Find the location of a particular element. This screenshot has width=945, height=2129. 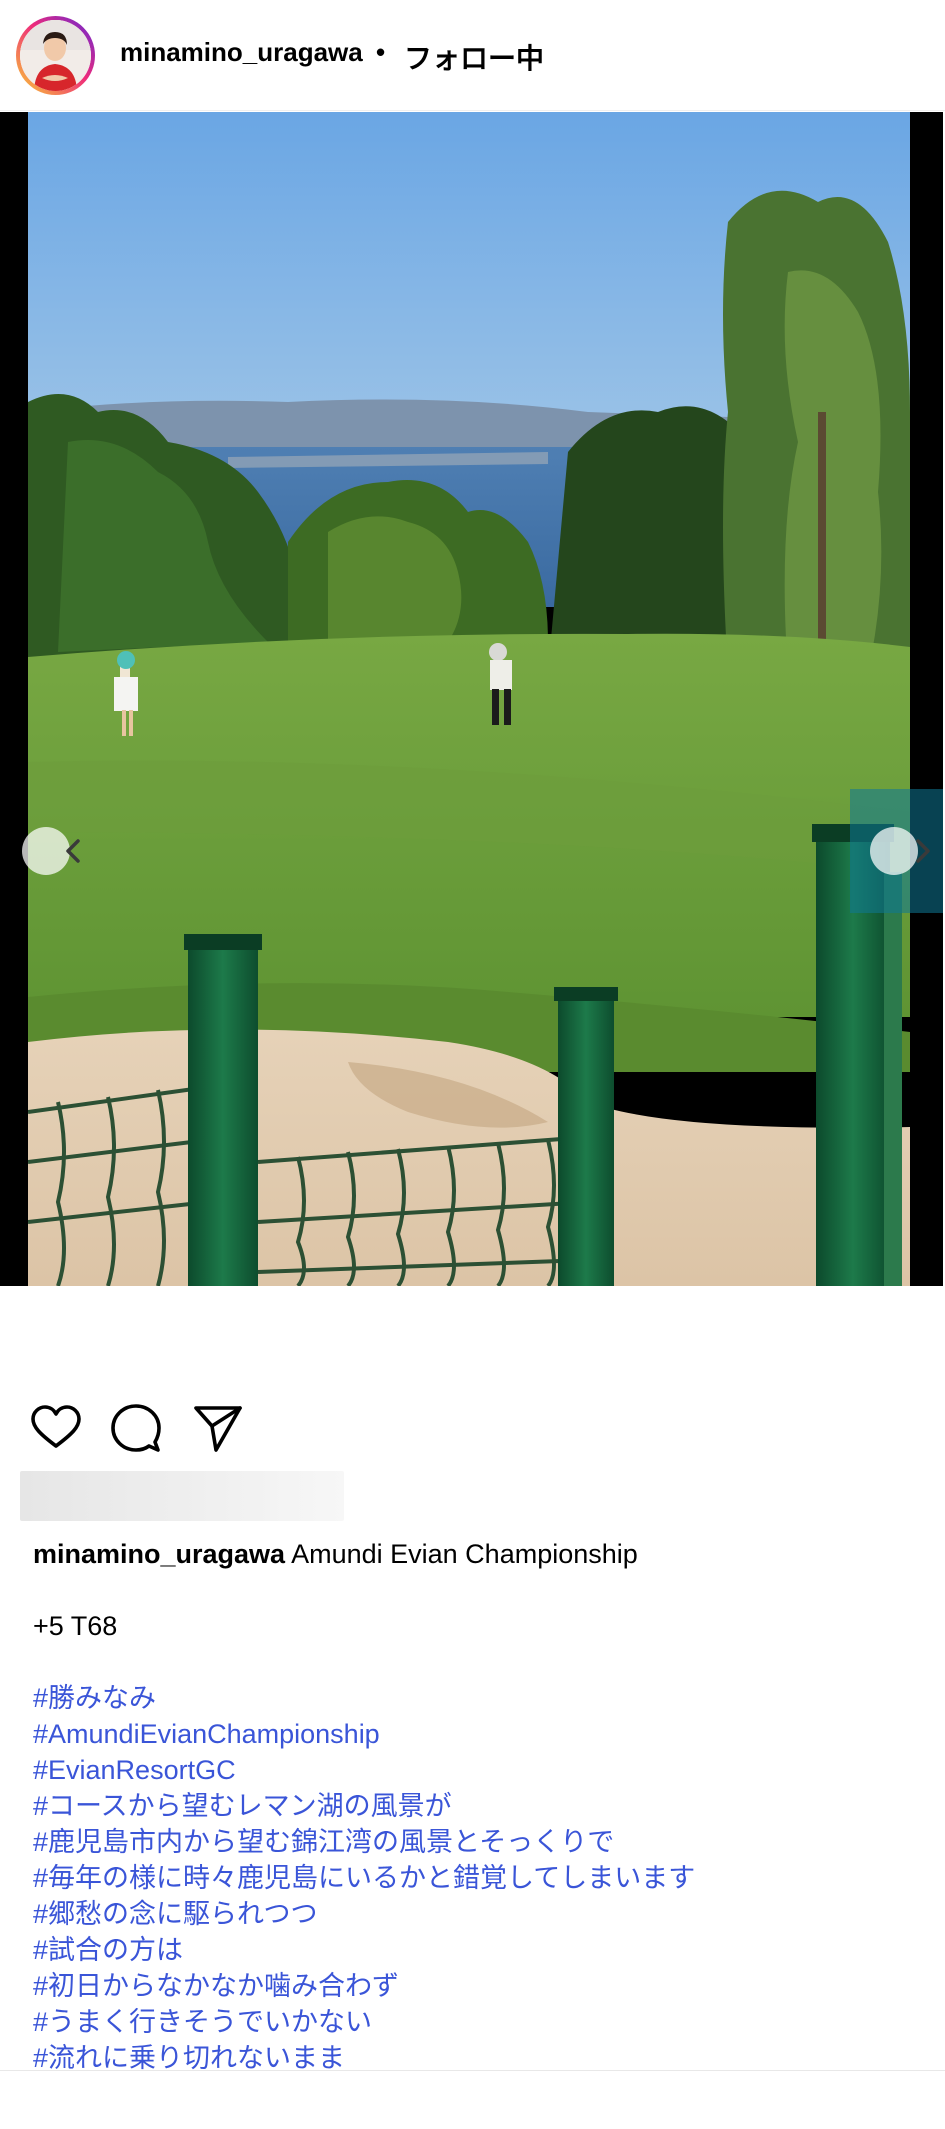

comment-bubble-icon is located at coordinates (136, 1428).